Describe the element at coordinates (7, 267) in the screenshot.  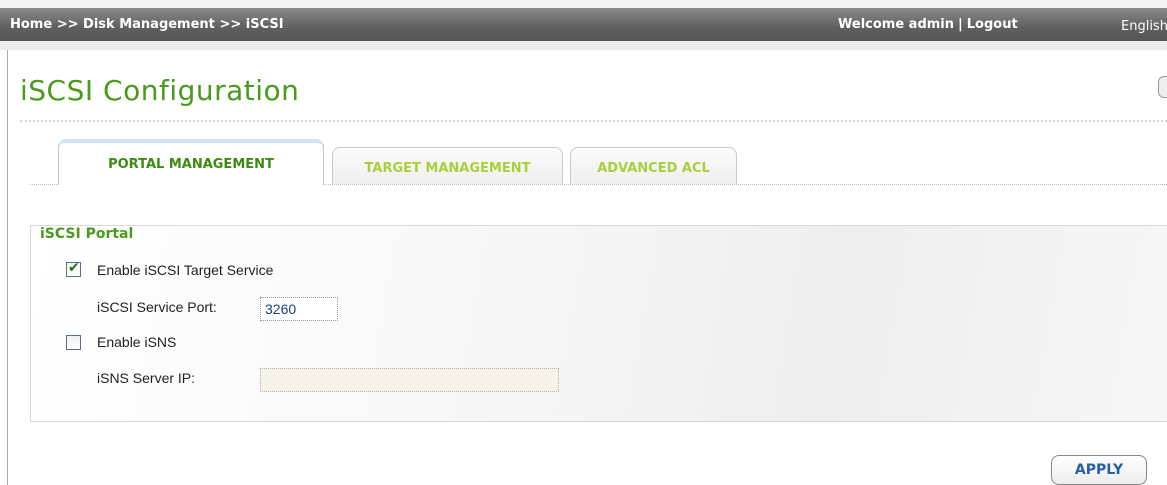
I see `content-border` at that location.